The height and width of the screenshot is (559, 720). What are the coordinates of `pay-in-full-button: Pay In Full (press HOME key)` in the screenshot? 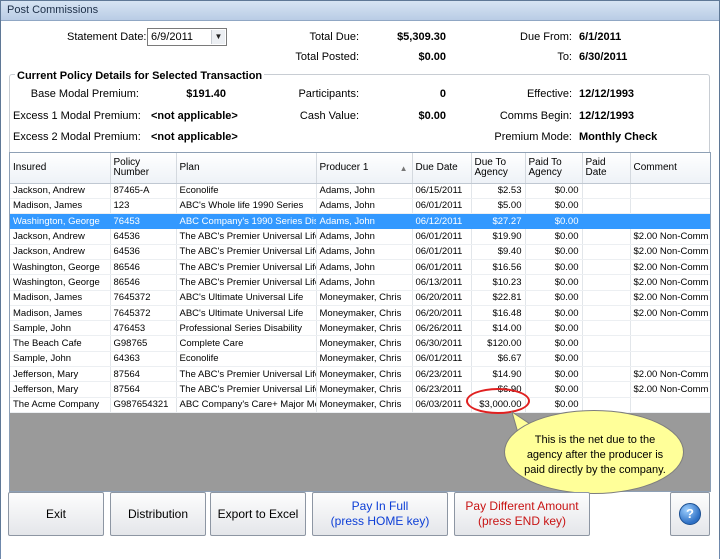 It's located at (380, 514).